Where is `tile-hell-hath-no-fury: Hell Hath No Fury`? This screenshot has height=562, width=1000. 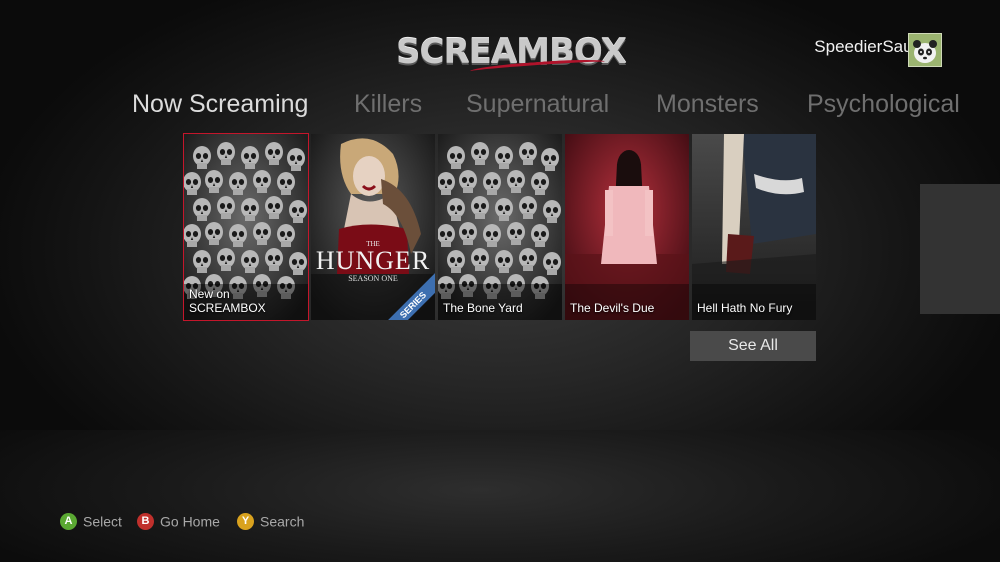 tile-hell-hath-no-fury: Hell Hath No Fury is located at coordinates (754, 227).